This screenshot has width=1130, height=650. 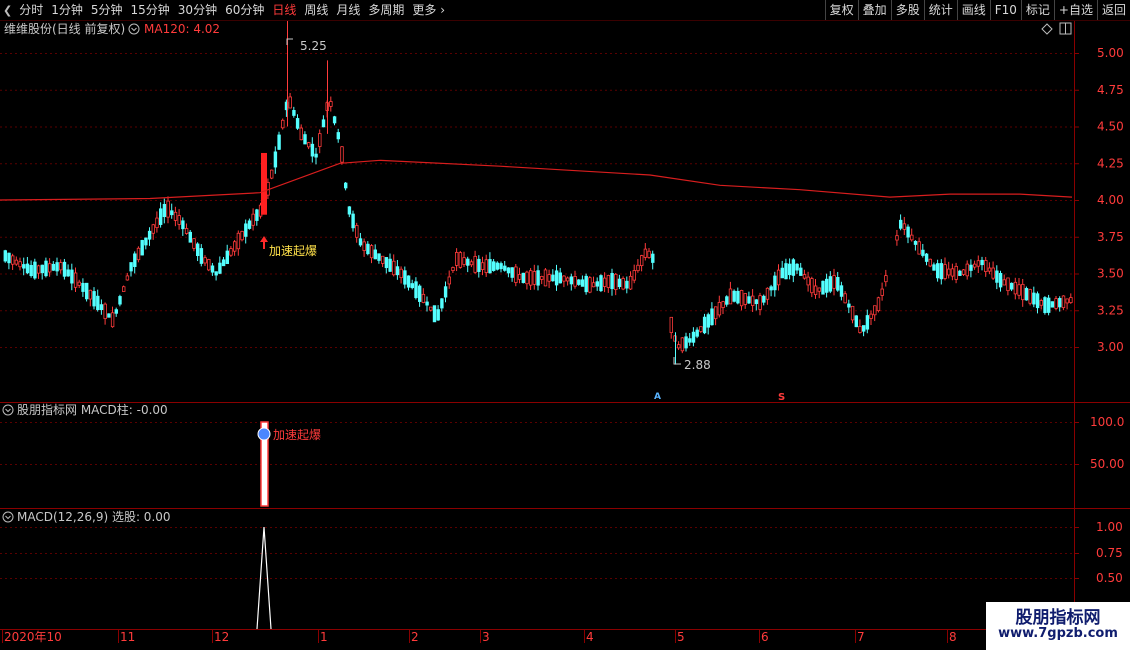 I want to click on tab-period-timeshare: 分时, so click(x=31, y=10).